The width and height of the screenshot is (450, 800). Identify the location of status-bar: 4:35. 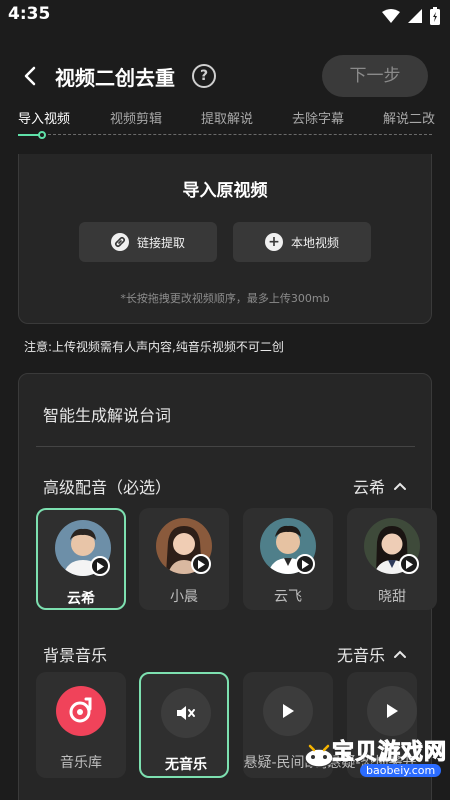
(225, 16).